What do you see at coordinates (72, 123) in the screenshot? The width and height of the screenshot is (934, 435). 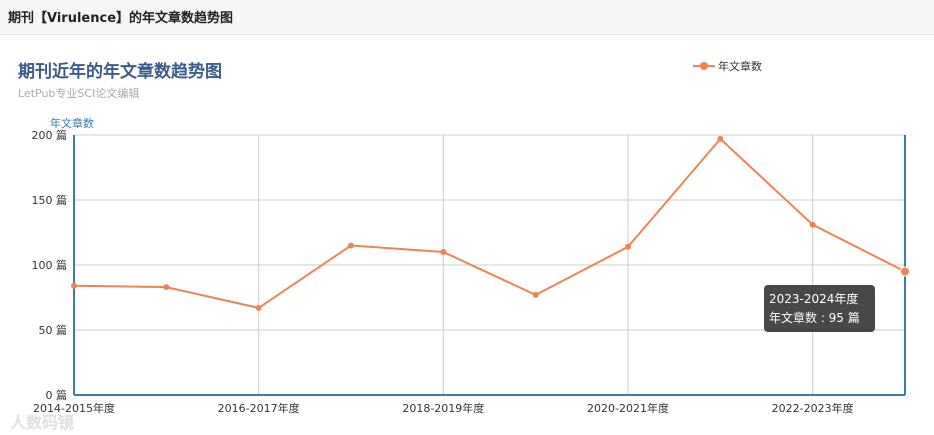 I see `y-axis-title: 年文章数` at bounding box center [72, 123].